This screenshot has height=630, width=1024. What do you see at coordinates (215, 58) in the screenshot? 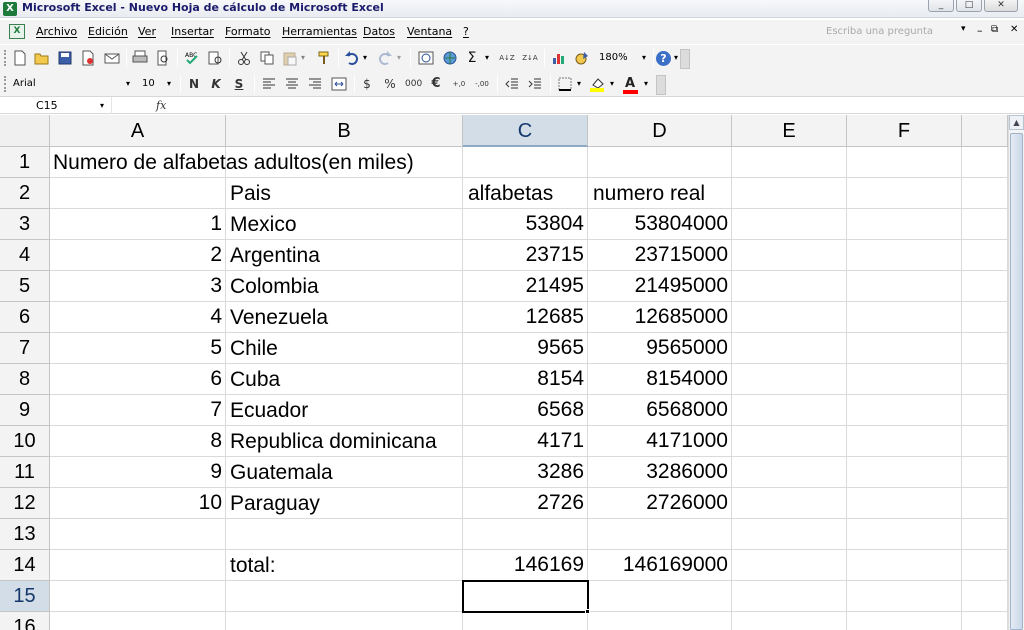
I see `research-icon` at bounding box center [215, 58].